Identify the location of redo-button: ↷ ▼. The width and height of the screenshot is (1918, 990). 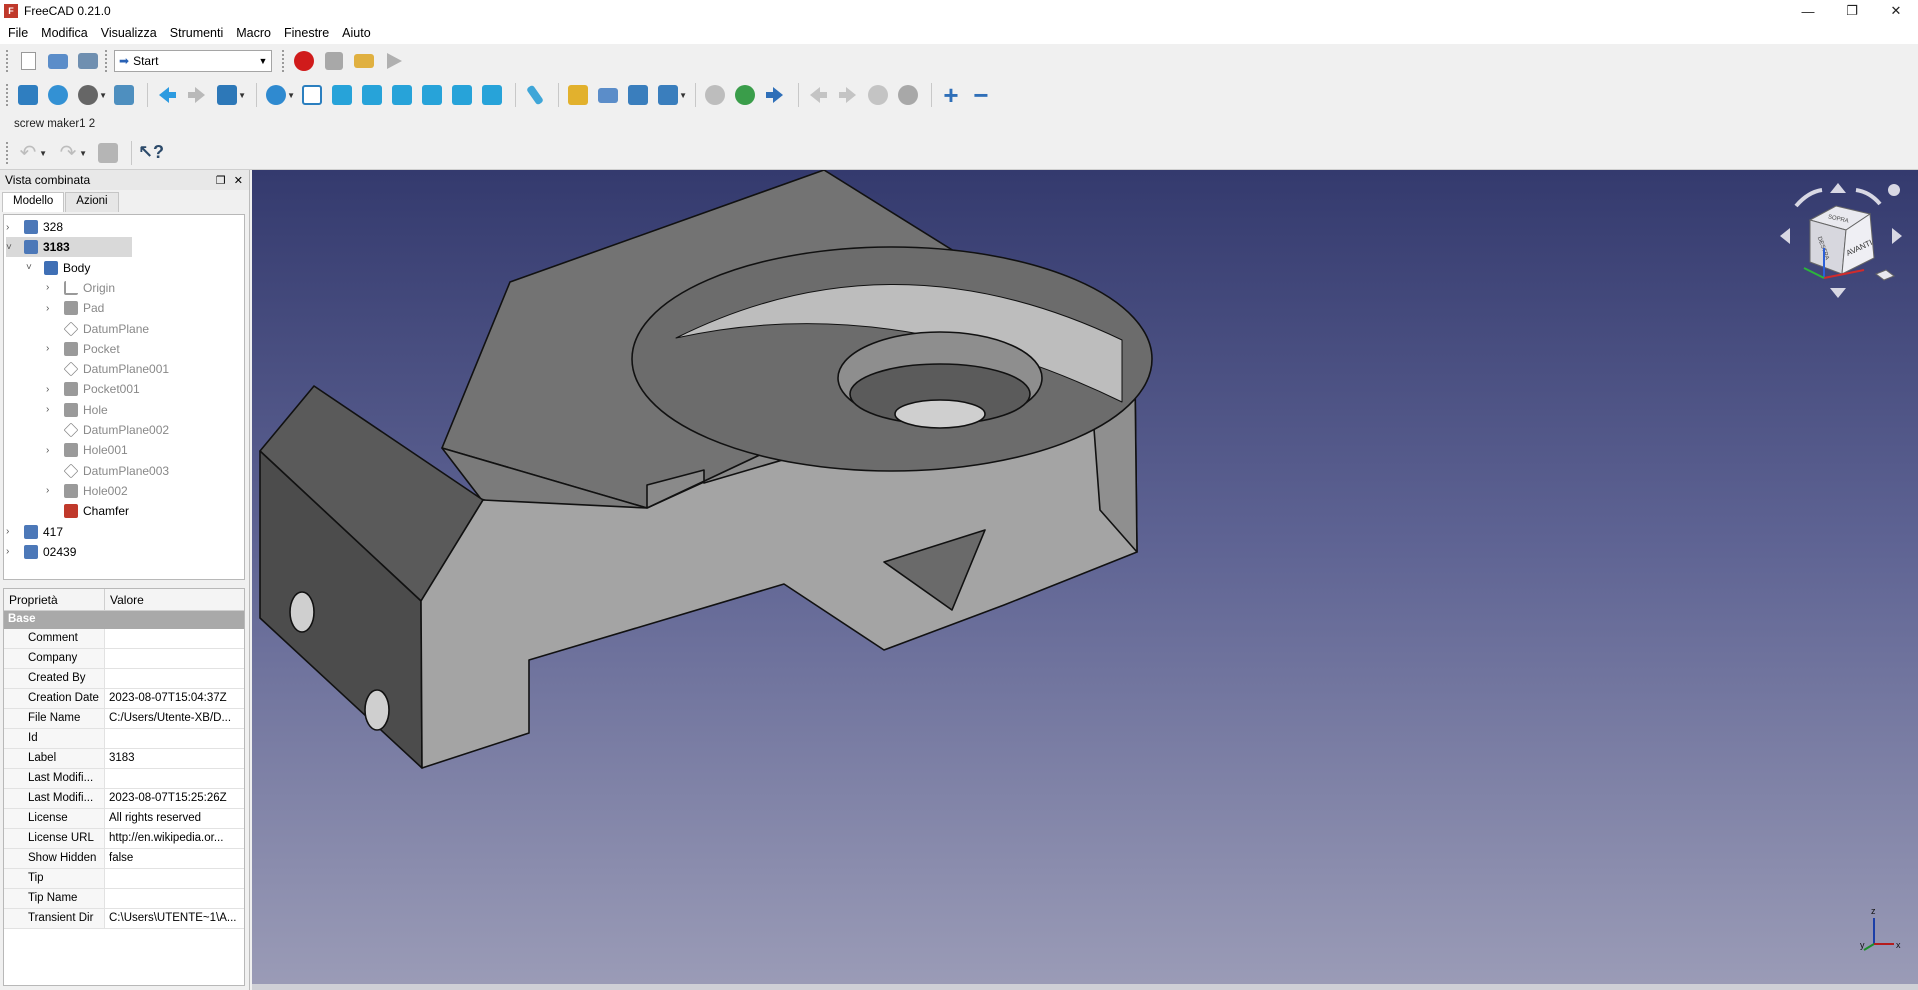
(71, 153).